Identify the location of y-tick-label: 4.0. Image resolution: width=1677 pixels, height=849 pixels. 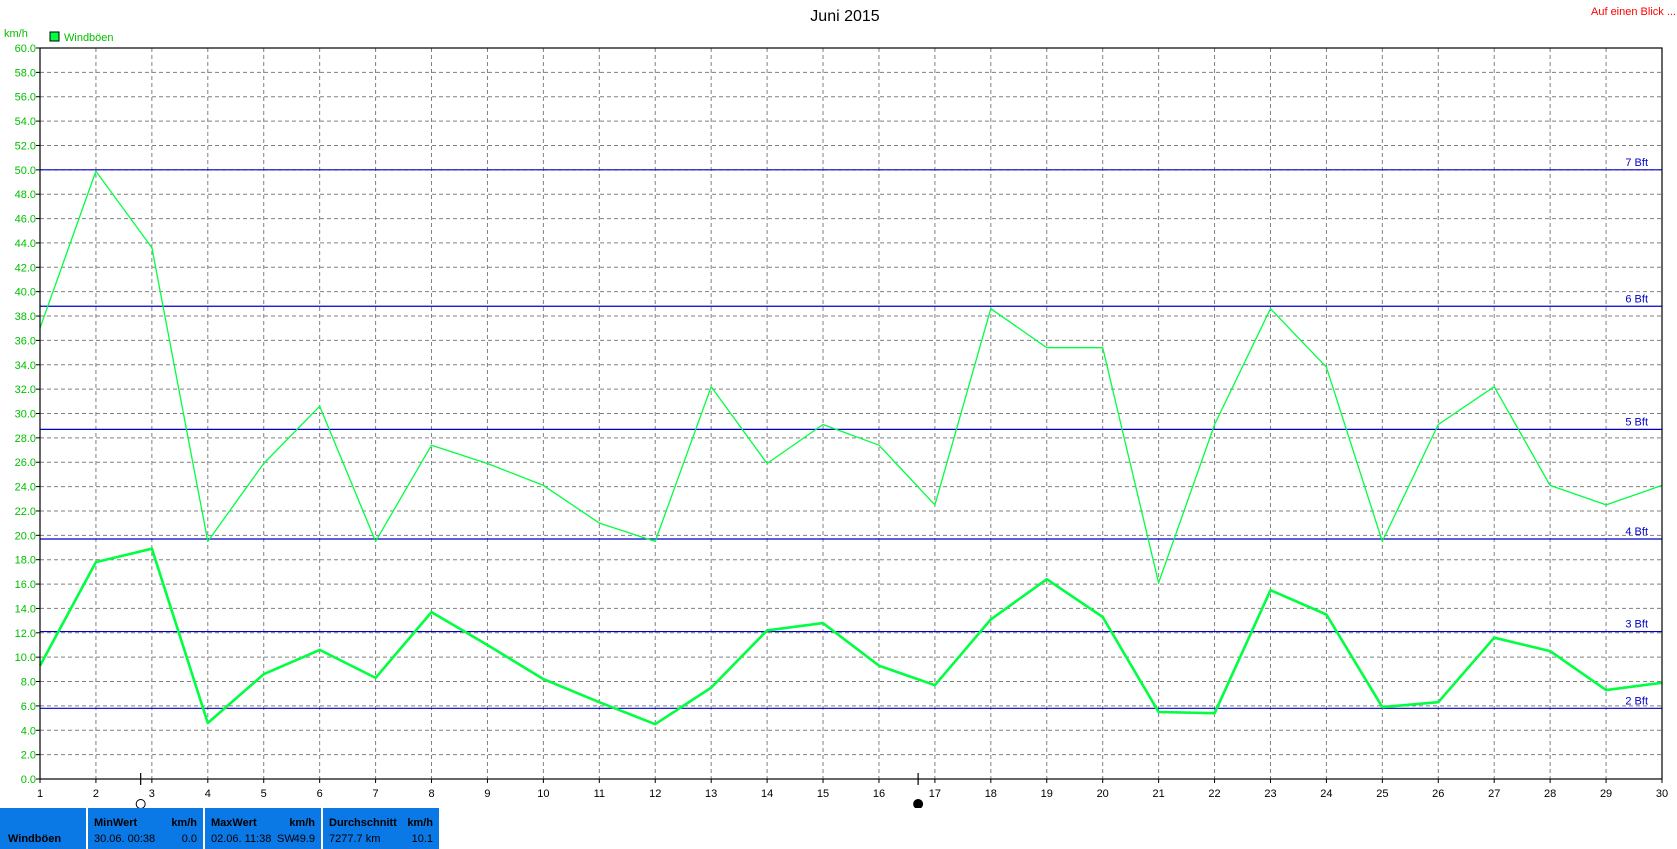
(28, 731).